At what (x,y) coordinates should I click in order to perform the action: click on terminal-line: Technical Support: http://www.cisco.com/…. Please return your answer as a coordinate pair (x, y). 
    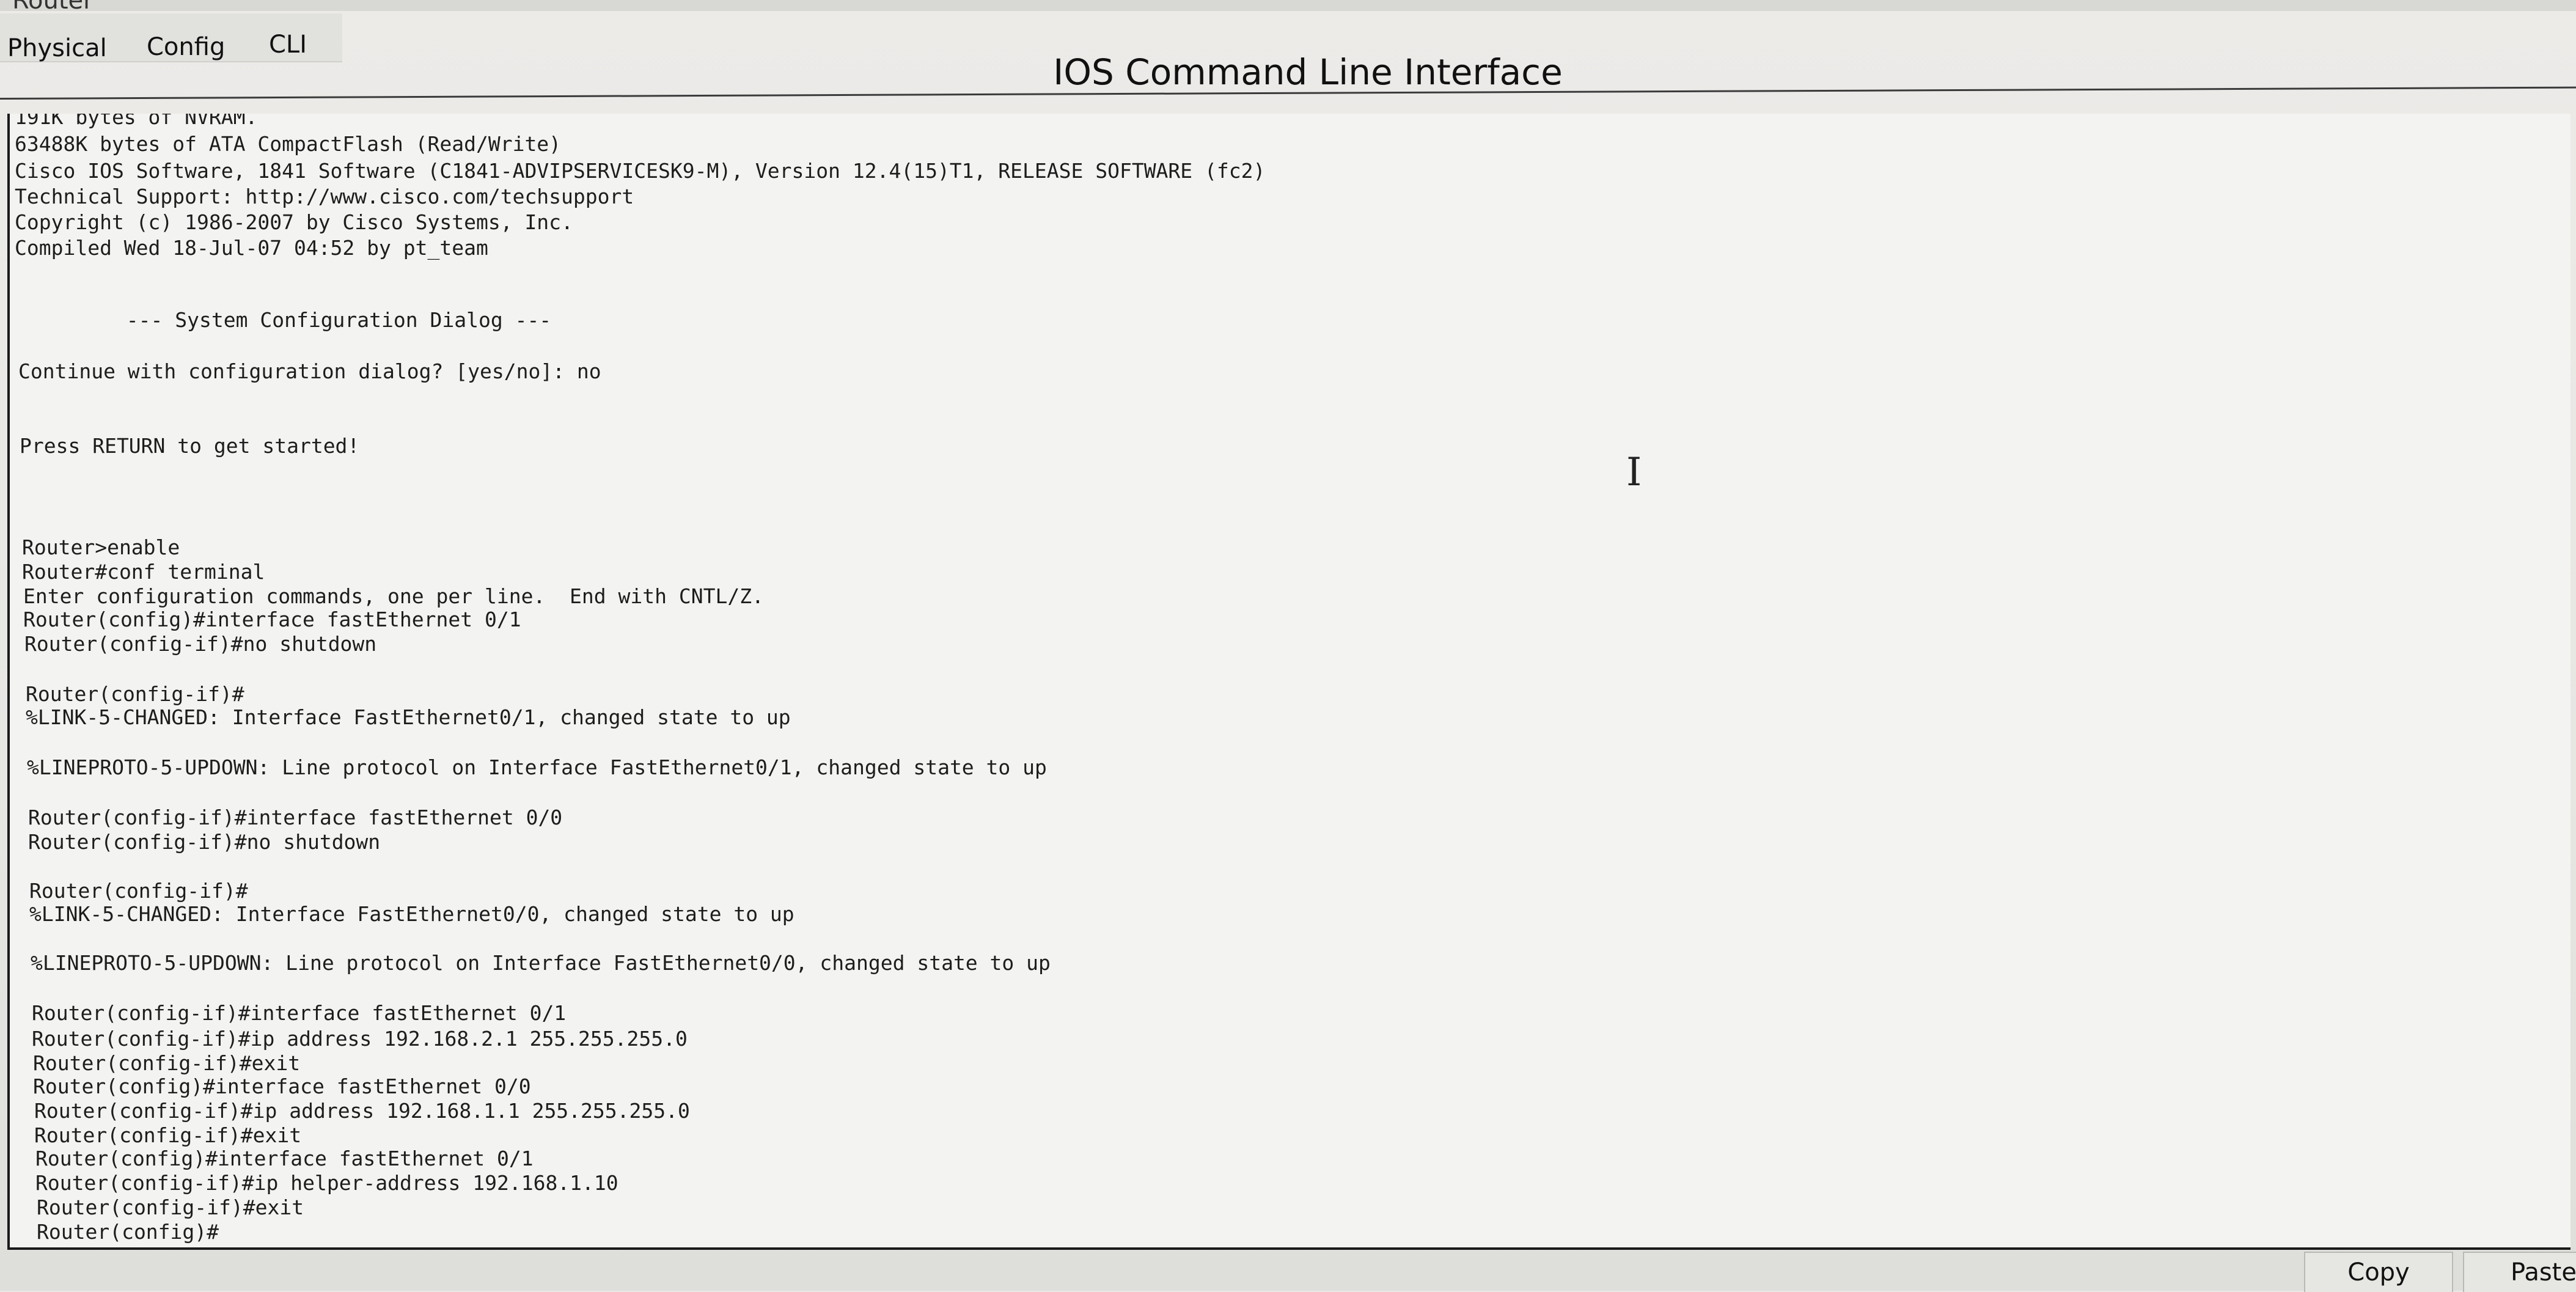
    Looking at the image, I should click on (324, 196).